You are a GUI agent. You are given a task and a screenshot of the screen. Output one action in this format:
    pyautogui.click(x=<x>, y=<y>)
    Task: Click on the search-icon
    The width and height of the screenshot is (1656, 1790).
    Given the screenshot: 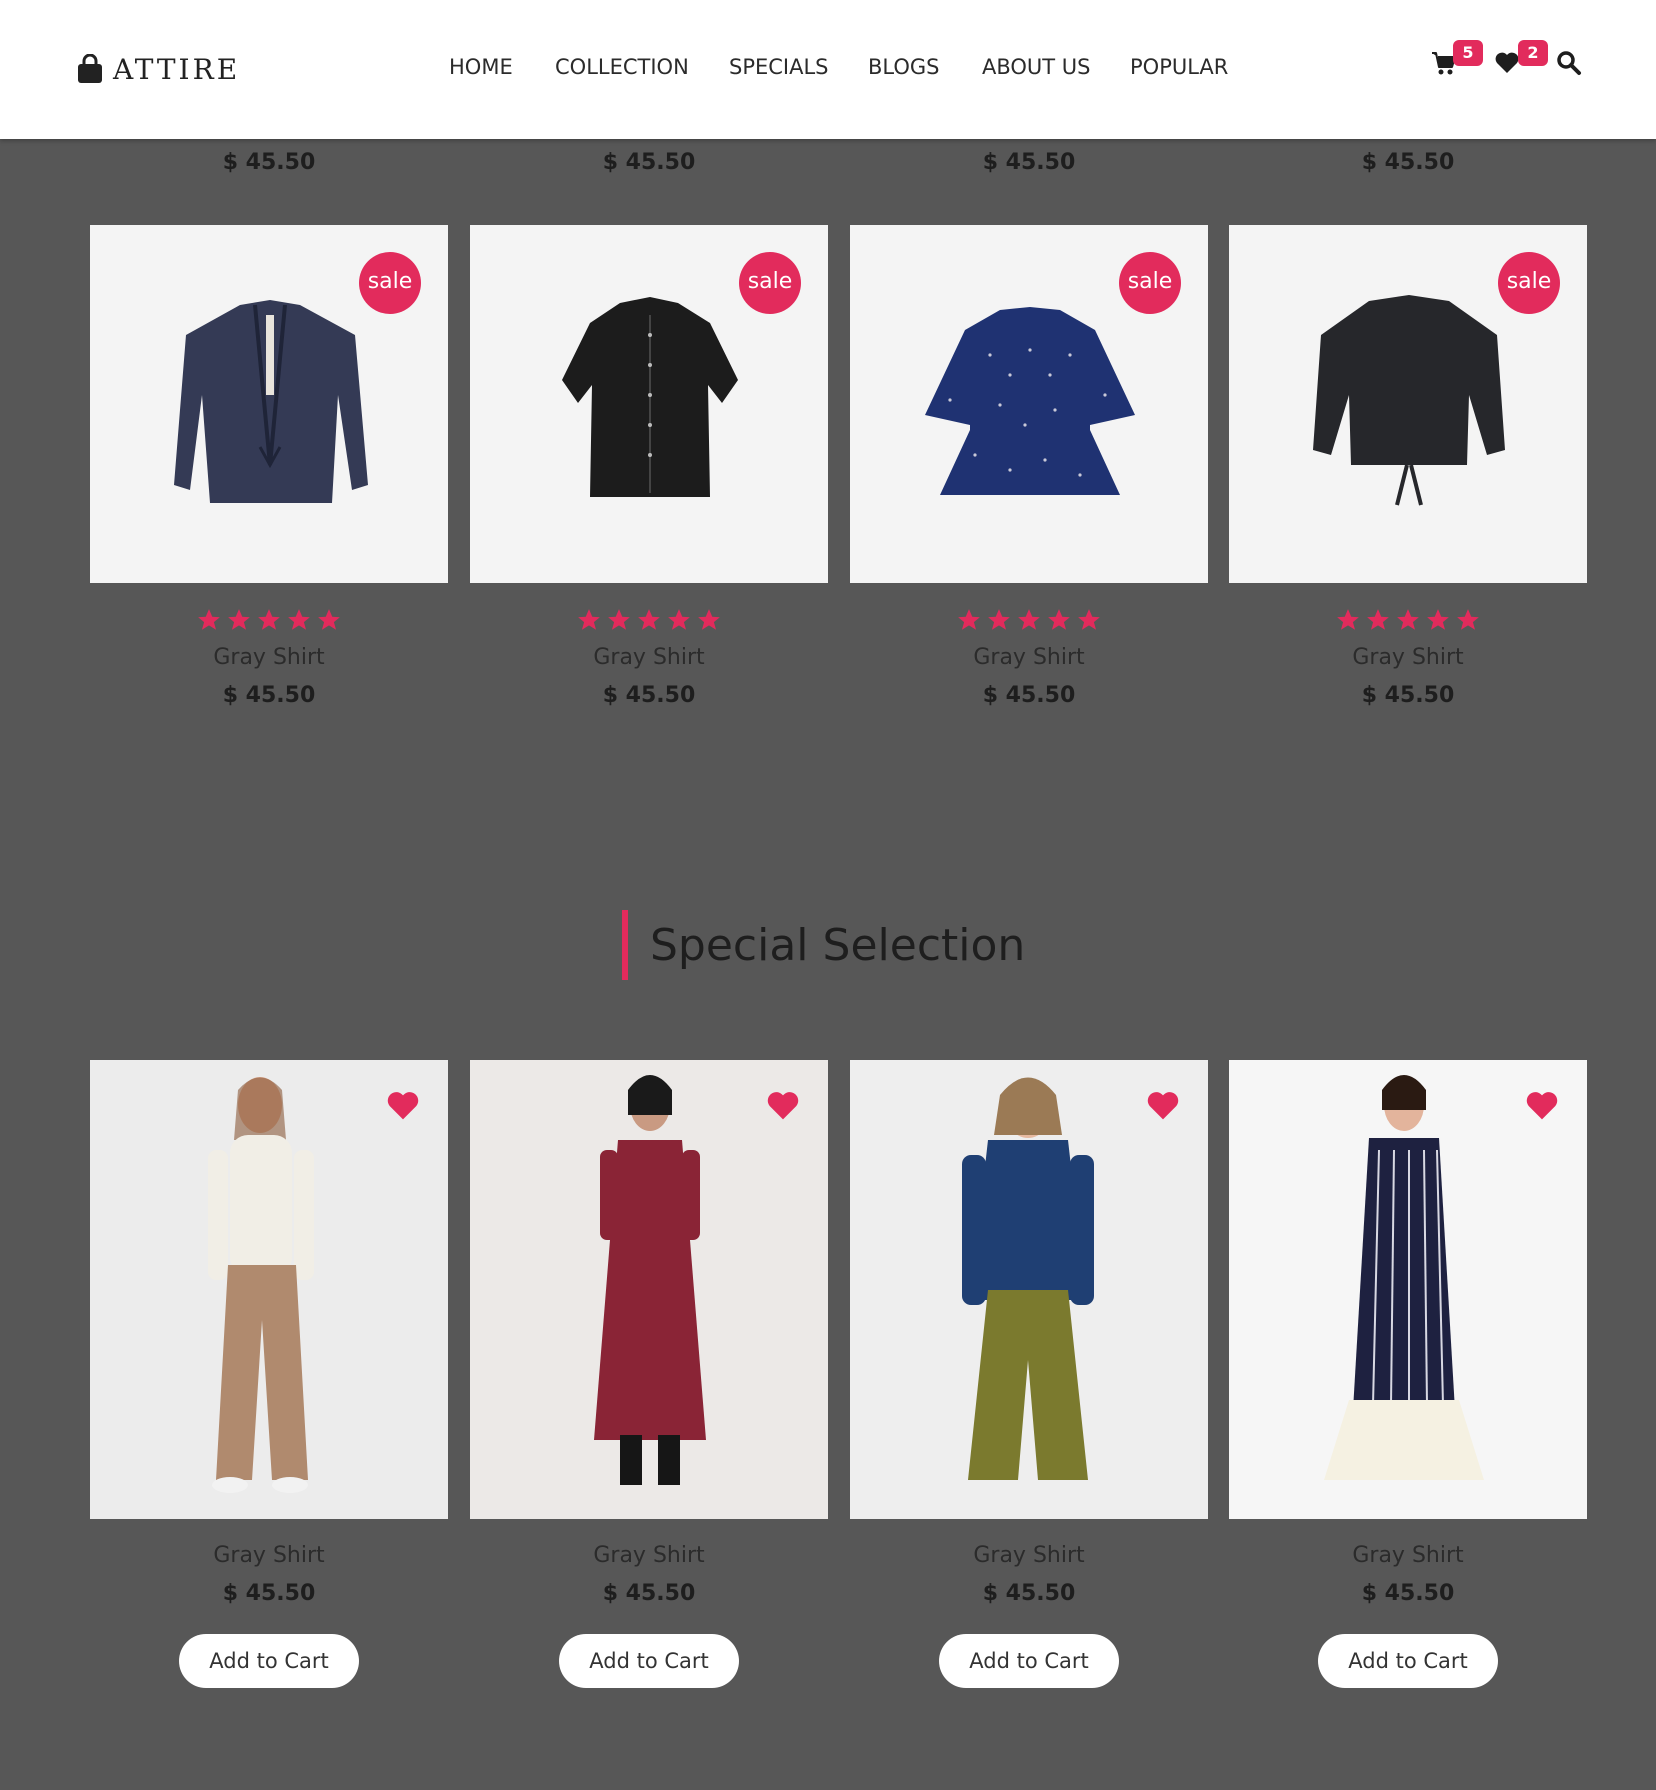 What is the action you would take?
    pyautogui.click(x=1569, y=63)
    